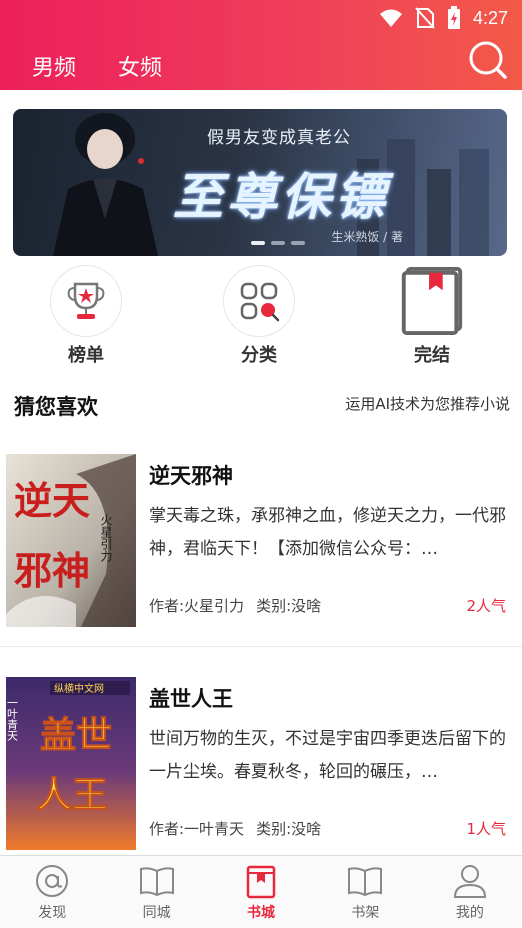 The height and width of the screenshot is (928, 522). Describe the element at coordinates (72, 795) in the screenshot. I see `cover-title-2: 人王` at that location.